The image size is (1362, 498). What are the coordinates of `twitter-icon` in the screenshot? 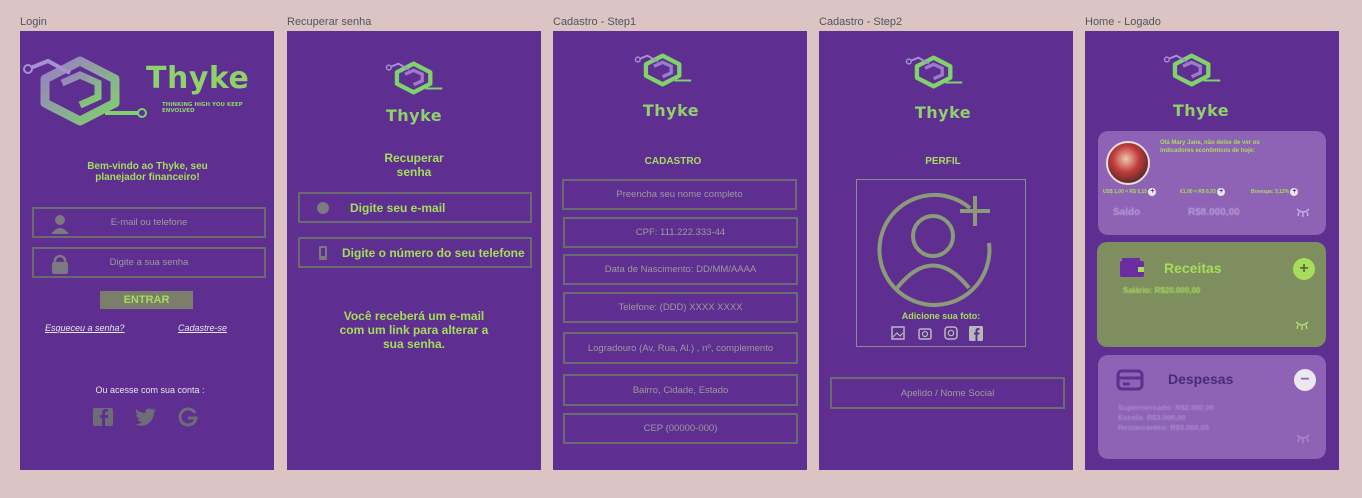 It's located at (146, 417).